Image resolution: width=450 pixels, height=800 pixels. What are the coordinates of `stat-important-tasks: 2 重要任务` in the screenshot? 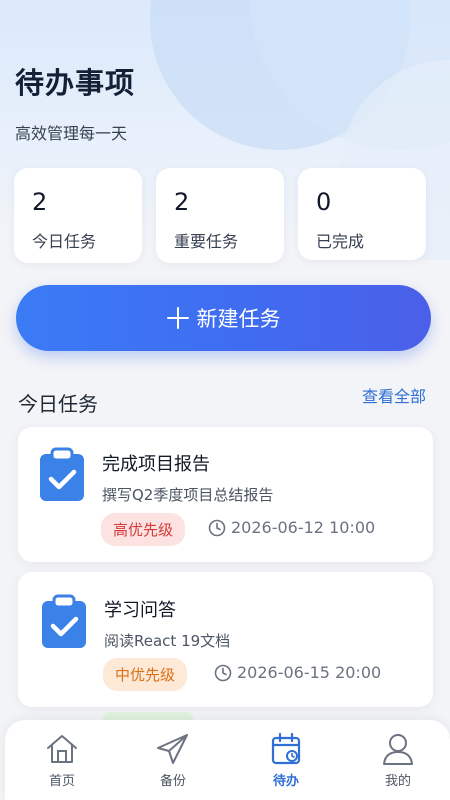 It's located at (220, 215).